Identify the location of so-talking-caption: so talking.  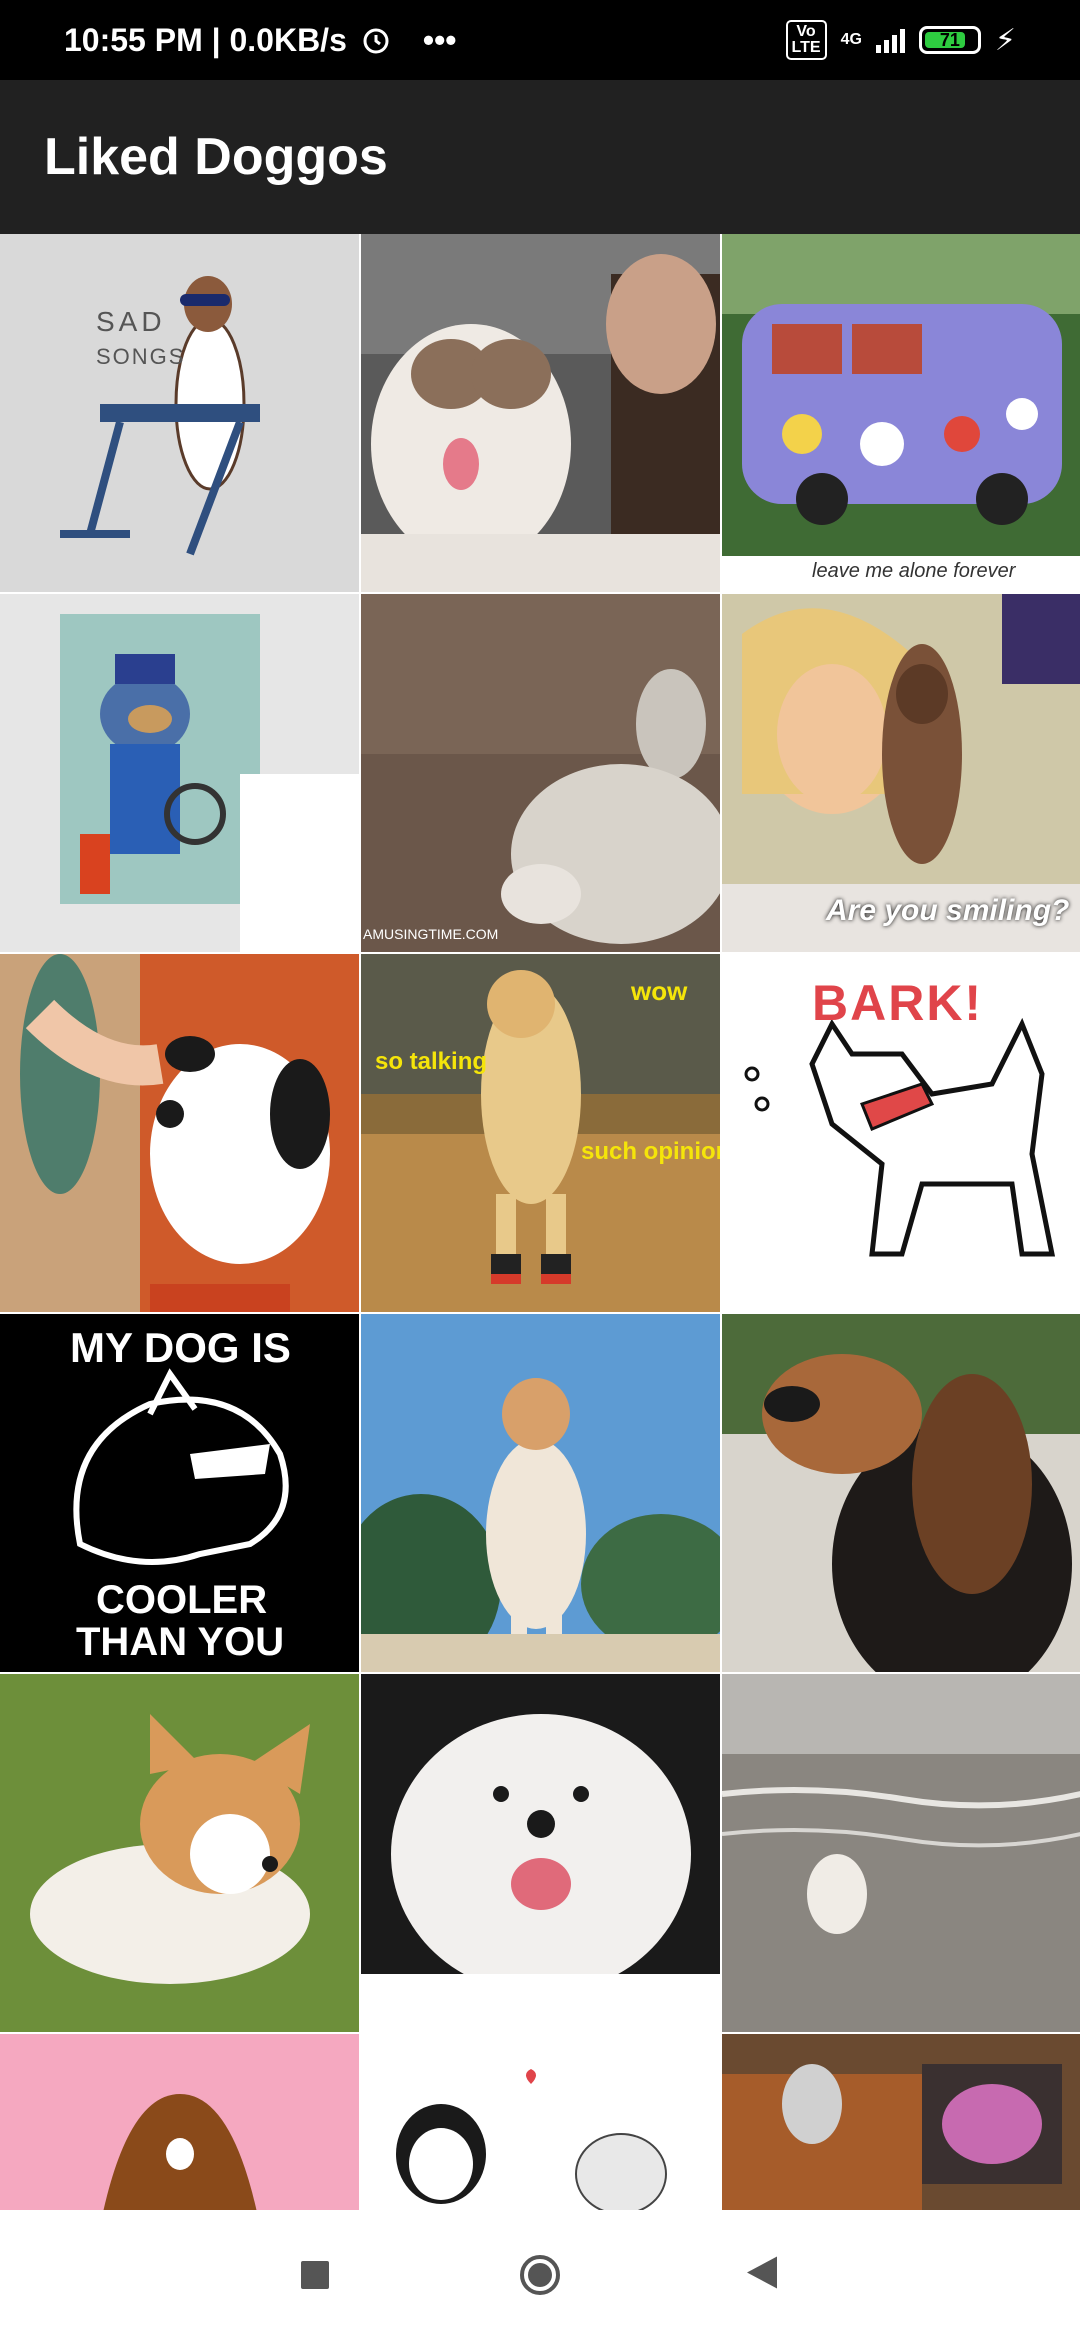
(431, 1061).